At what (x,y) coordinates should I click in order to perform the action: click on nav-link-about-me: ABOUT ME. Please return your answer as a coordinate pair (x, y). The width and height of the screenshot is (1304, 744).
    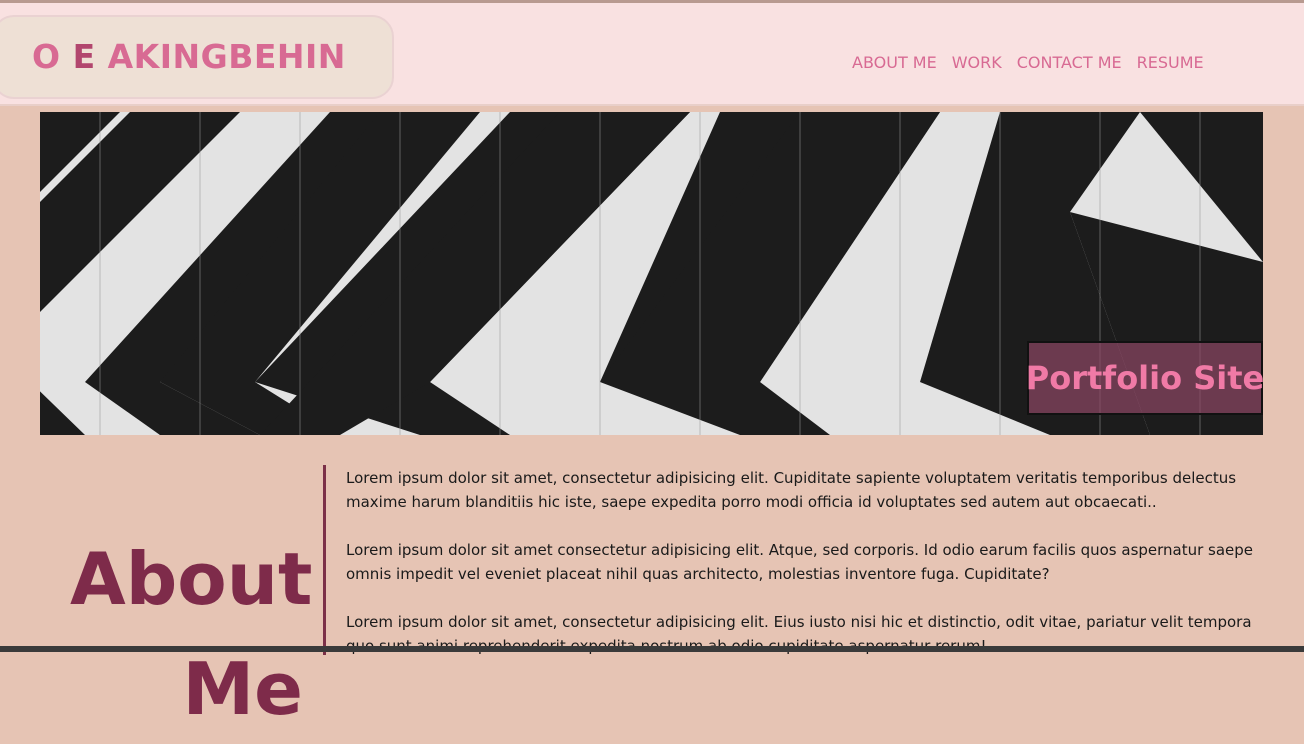
    Looking at the image, I should click on (894, 62).